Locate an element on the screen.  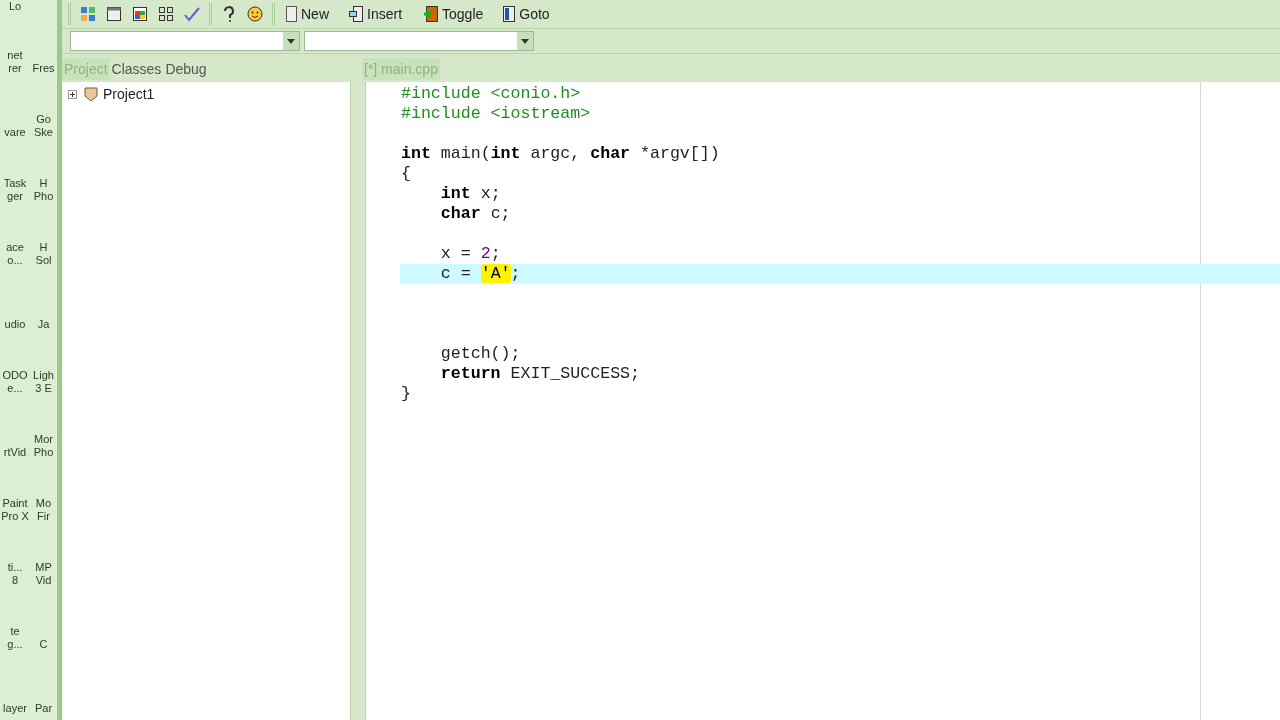
editor-line: return EXIT_SUCCESS; is located at coordinates (540, 374).